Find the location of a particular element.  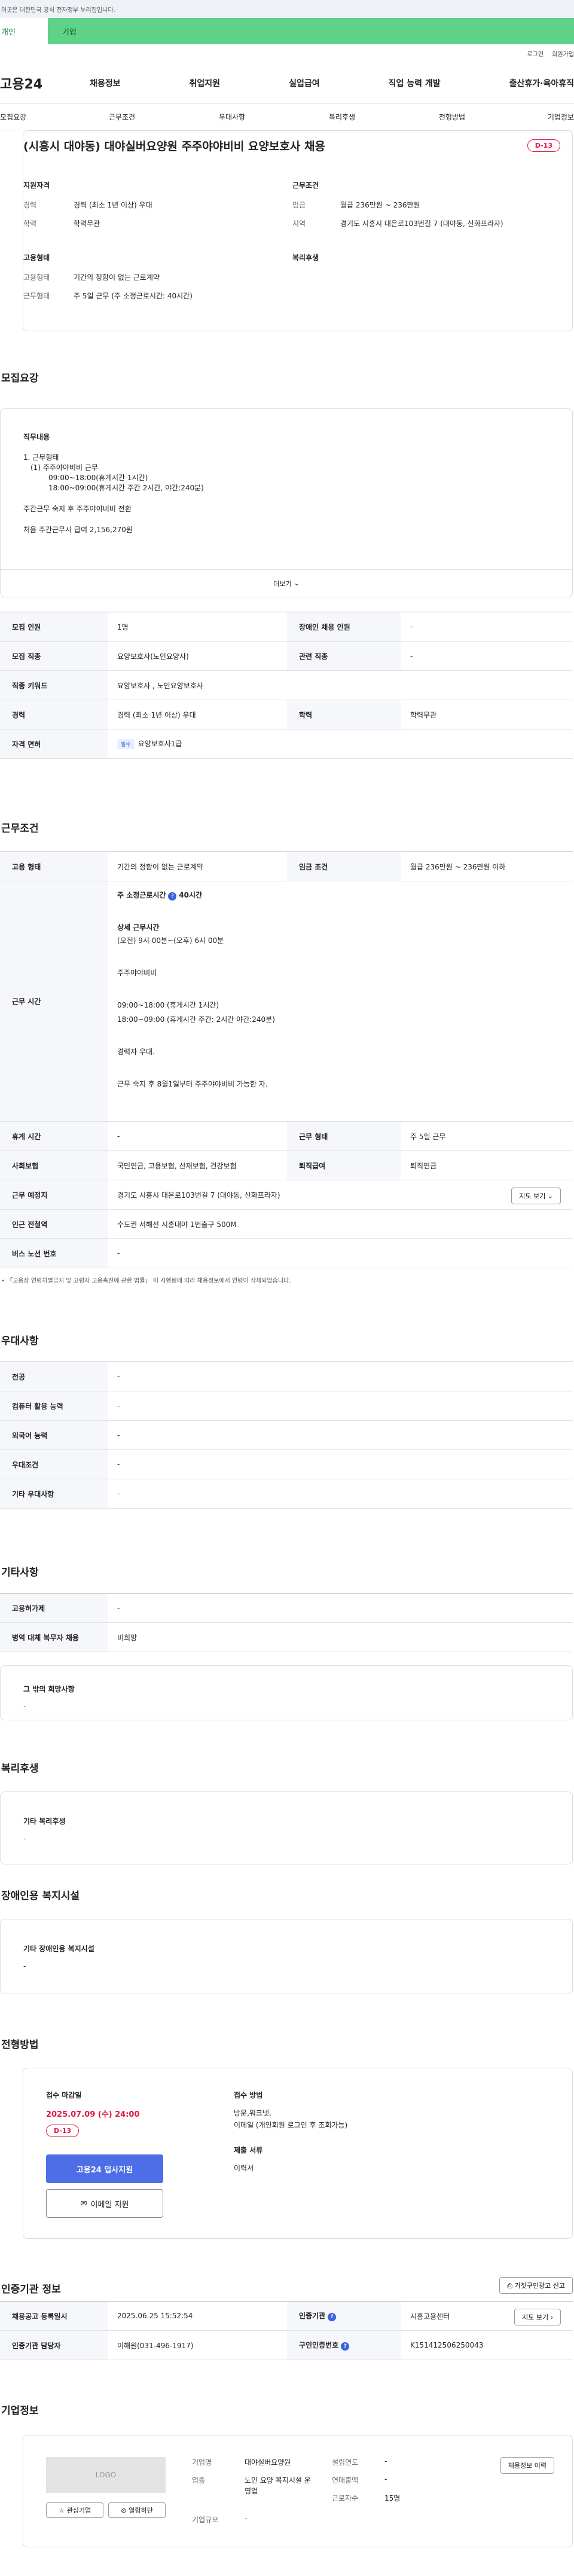

user-type-tabs: 개인 기업 is located at coordinates (287, 31).